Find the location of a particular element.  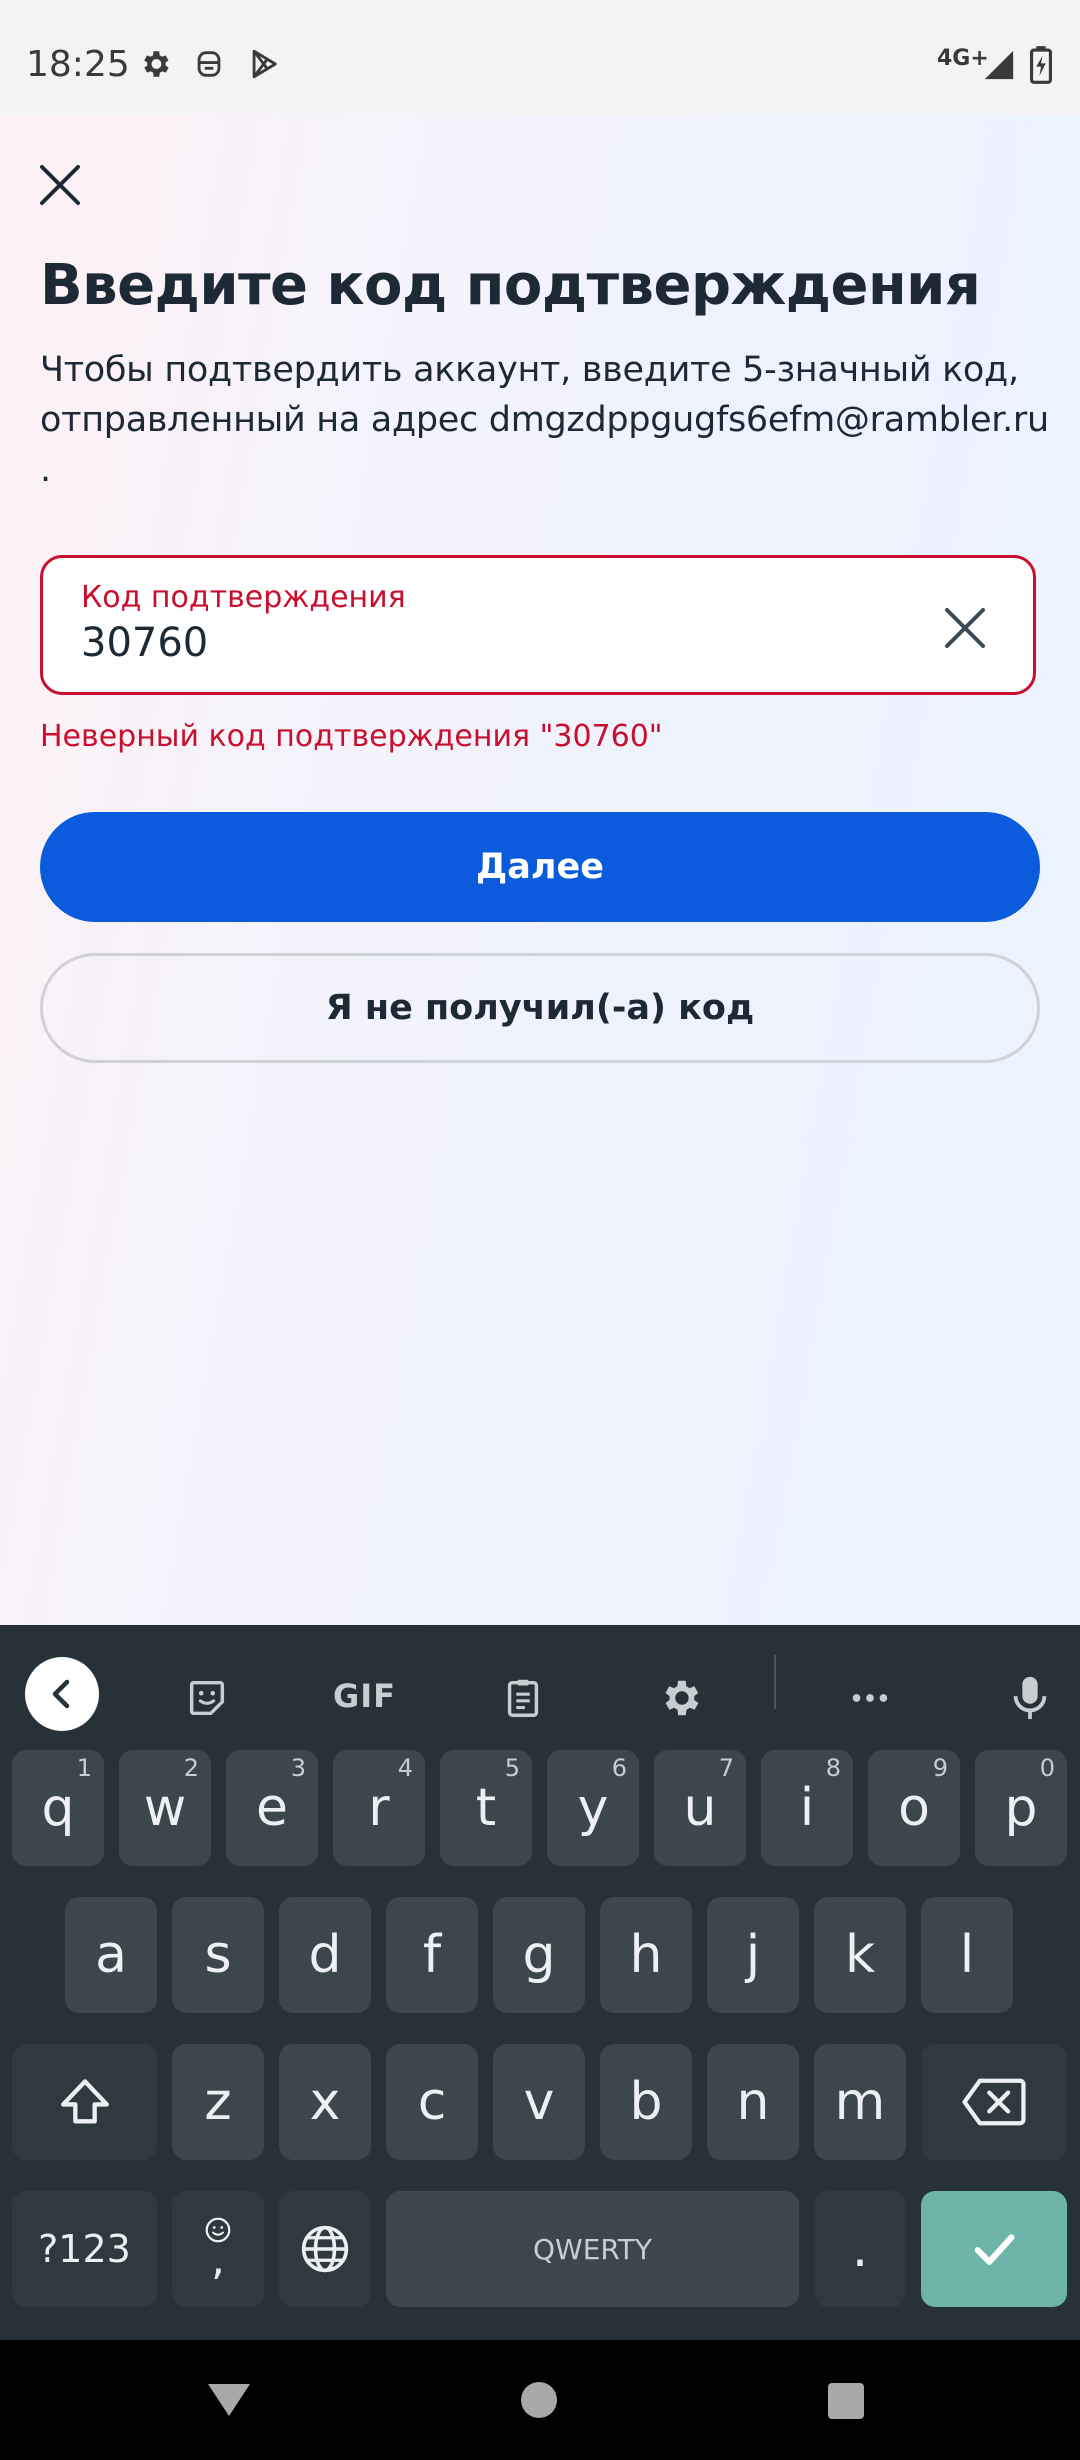

more-options-icon is located at coordinates (870, 1698).